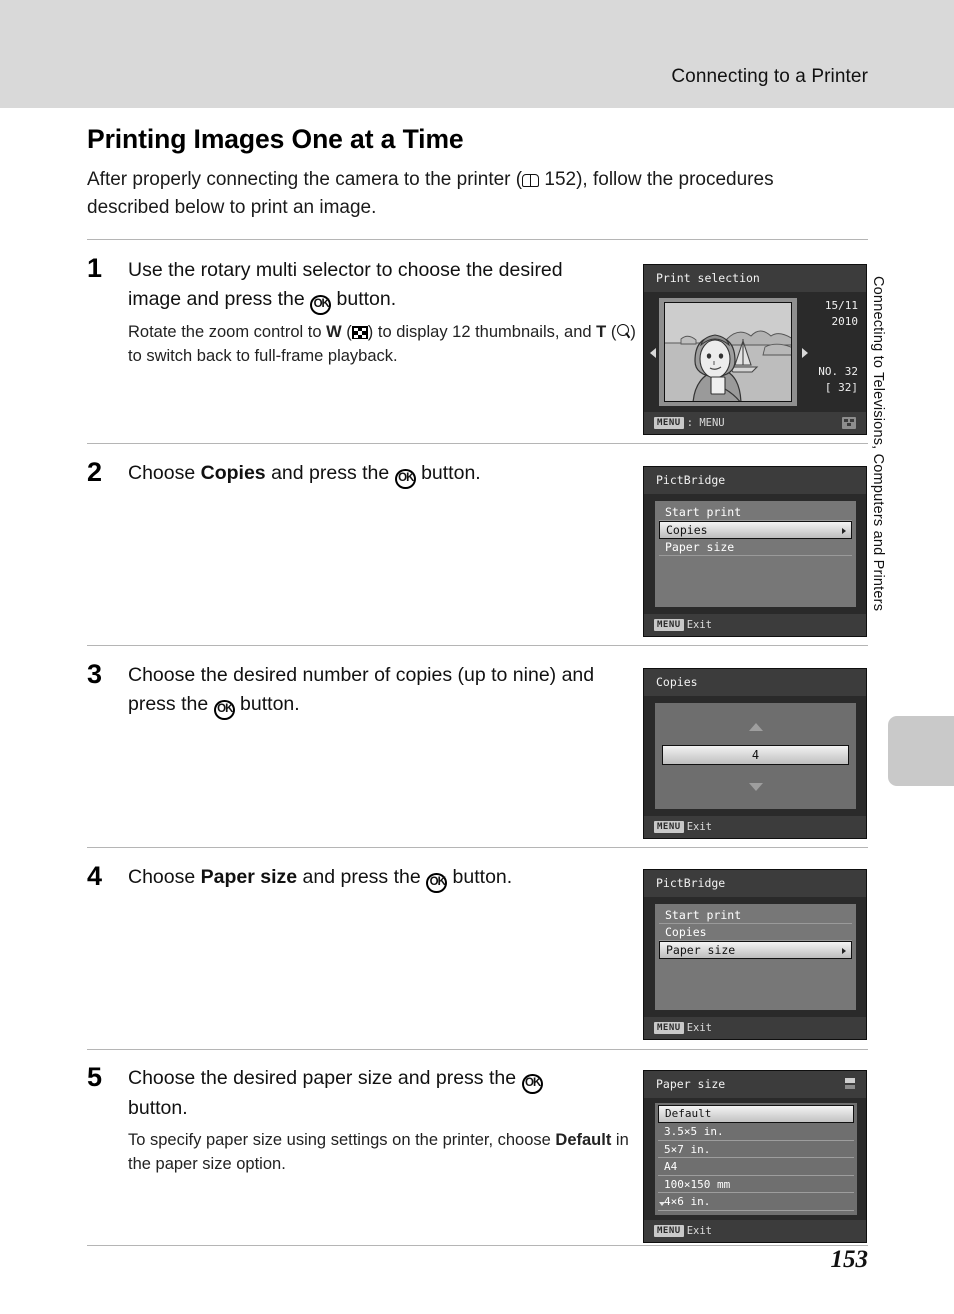 The height and width of the screenshot is (1314, 954). I want to click on stepper-up-arrow-icon, so click(755, 727).